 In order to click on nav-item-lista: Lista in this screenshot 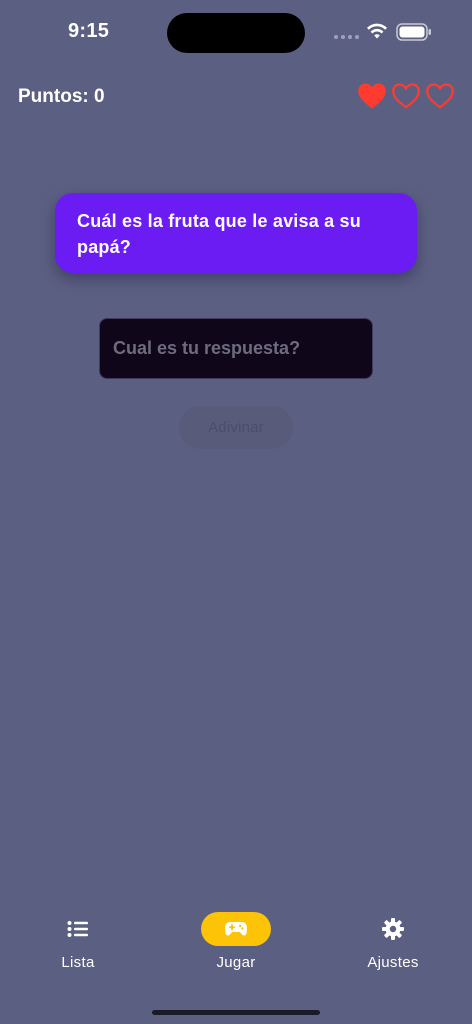, I will do `click(78, 941)`.